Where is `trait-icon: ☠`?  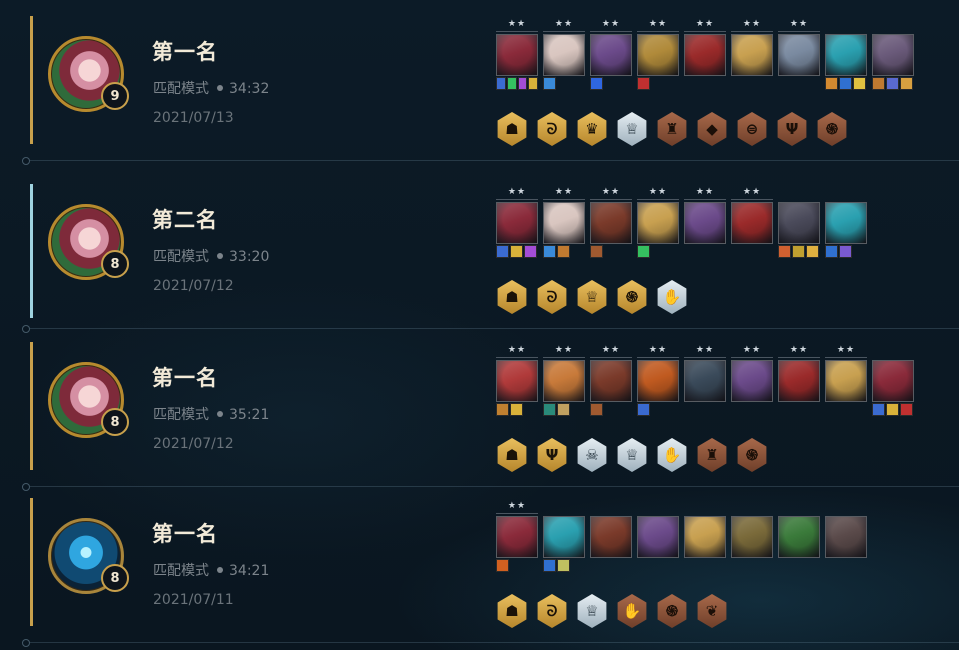 trait-icon: ☠ is located at coordinates (592, 455).